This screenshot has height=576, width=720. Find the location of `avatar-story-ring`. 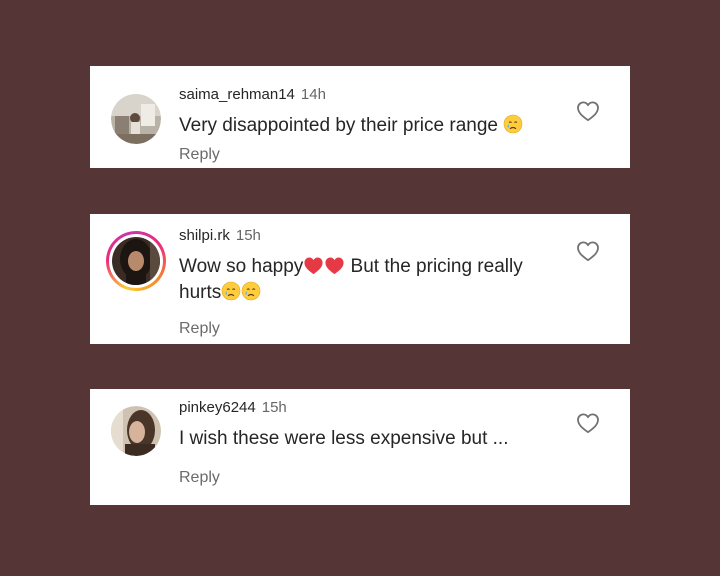

avatar-story-ring is located at coordinates (136, 261).